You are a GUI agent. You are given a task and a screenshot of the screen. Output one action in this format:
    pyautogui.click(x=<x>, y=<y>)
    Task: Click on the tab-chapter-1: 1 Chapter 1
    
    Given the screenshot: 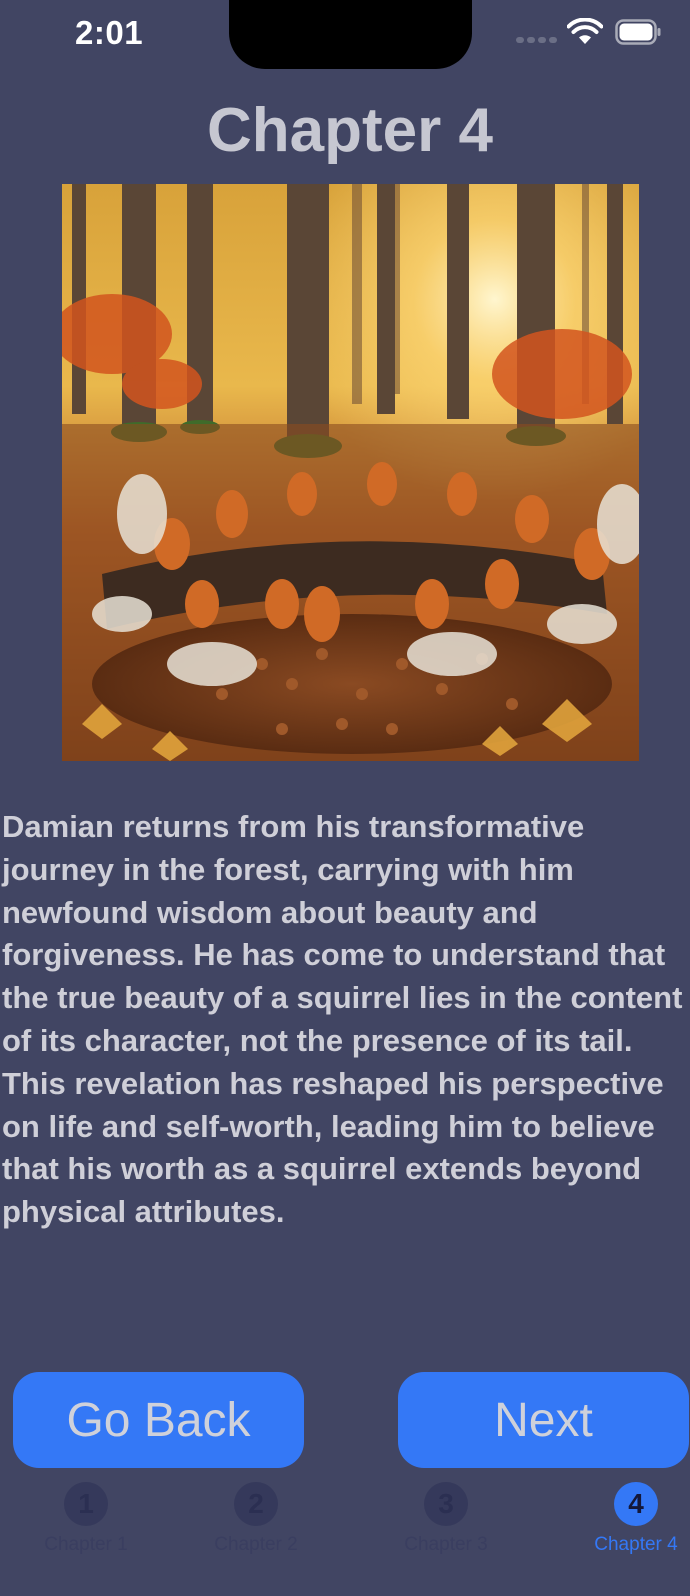 What is the action you would take?
    pyautogui.click(x=86, y=1518)
    